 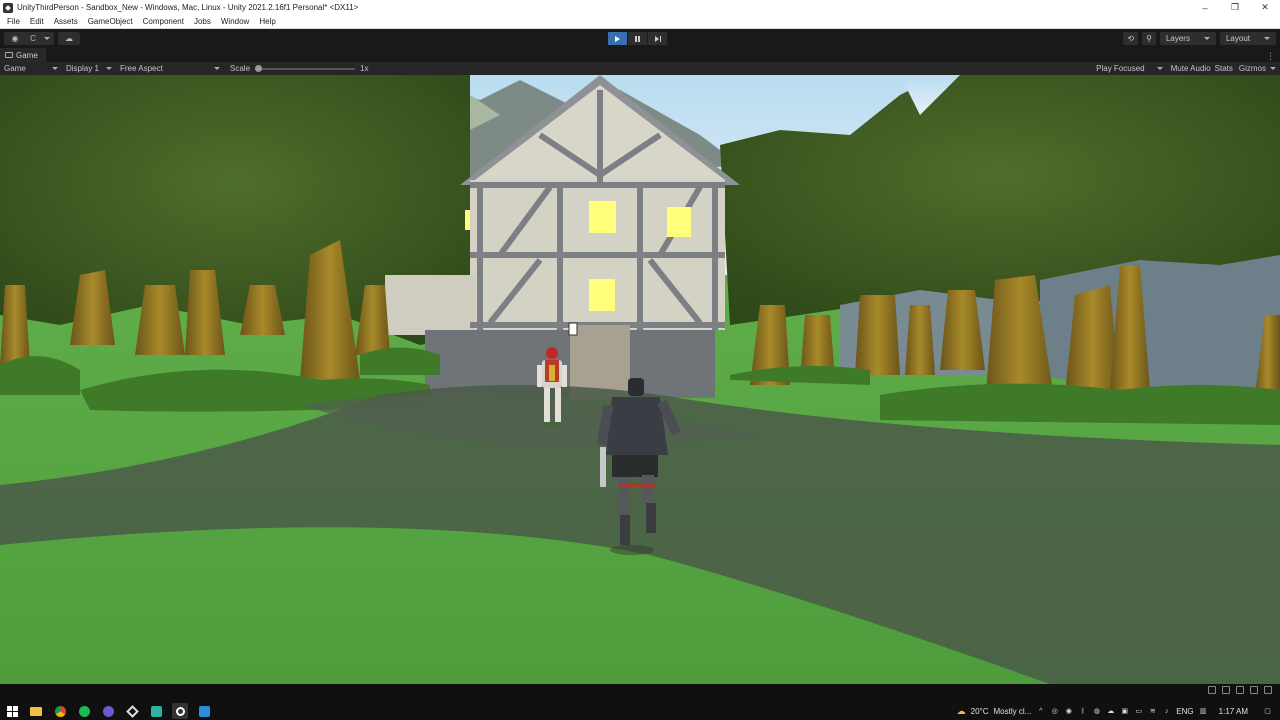 I want to click on tab-game-label: Game, so click(x=27, y=55).